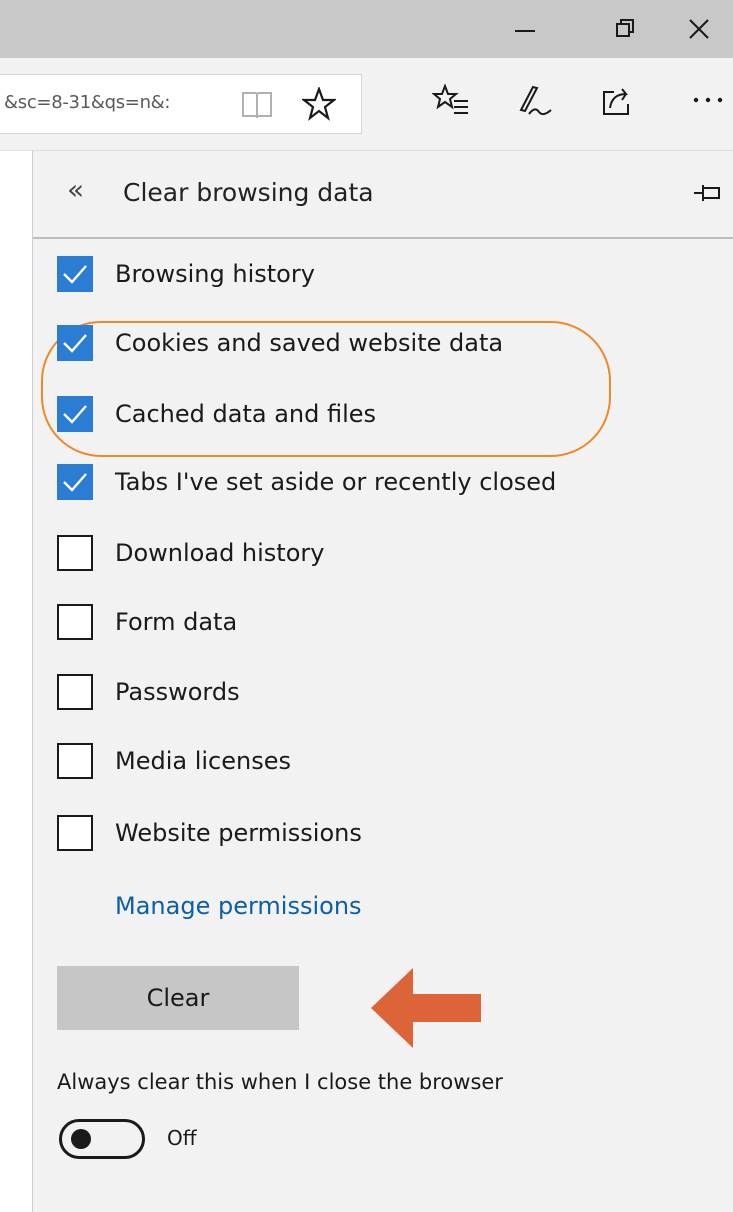 This screenshot has height=1212, width=733. Describe the element at coordinates (309, 343) in the screenshot. I see `option-label: Cookies and saved website data` at that location.